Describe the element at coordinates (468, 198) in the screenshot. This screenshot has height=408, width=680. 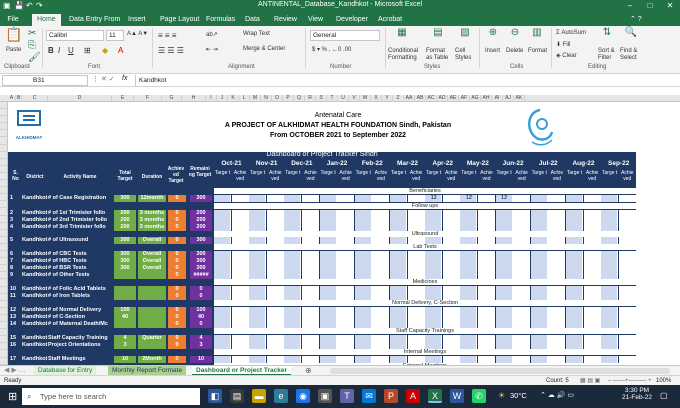
I see `cell-target-may: 12` at that location.